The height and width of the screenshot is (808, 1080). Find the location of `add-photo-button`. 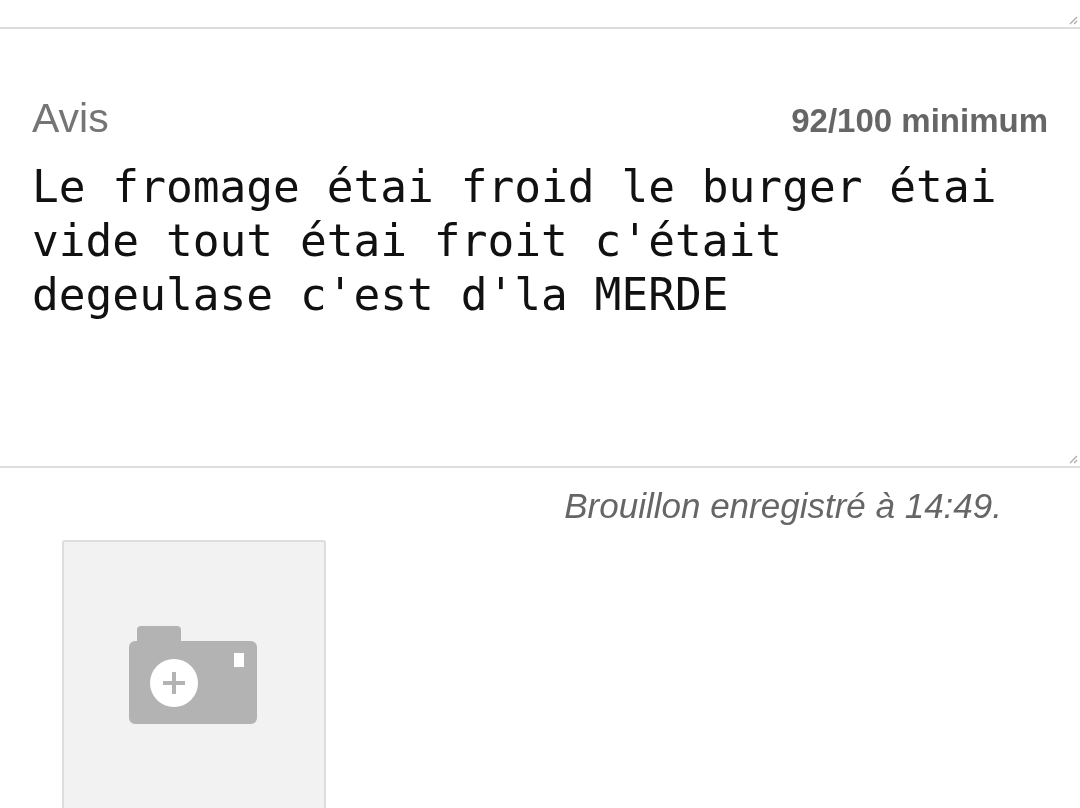

add-photo-button is located at coordinates (194, 674).